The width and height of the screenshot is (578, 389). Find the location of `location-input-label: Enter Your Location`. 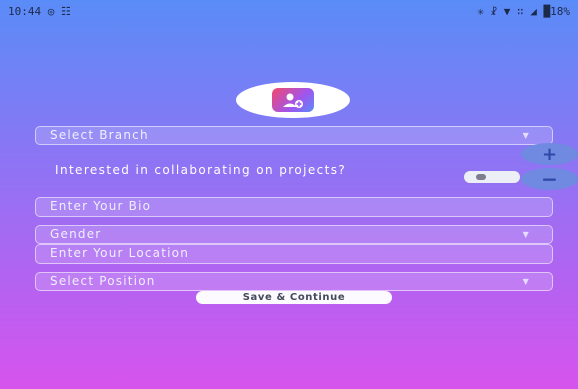

location-input-label: Enter Your Location is located at coordinates (120, 253).